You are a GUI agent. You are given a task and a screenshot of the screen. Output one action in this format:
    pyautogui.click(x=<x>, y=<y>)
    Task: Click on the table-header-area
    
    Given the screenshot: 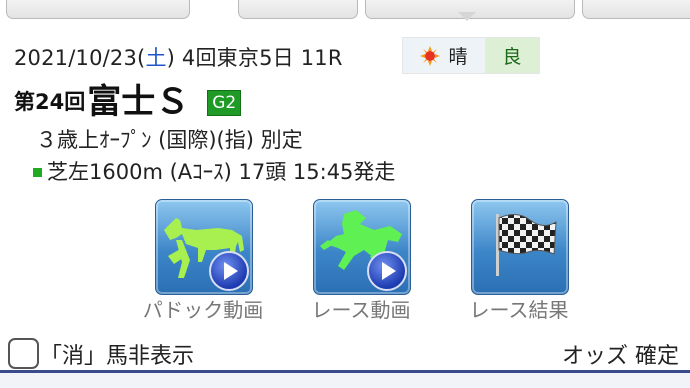 What is the action you would take?
    pyautogui.click(x=345, y=380)
    